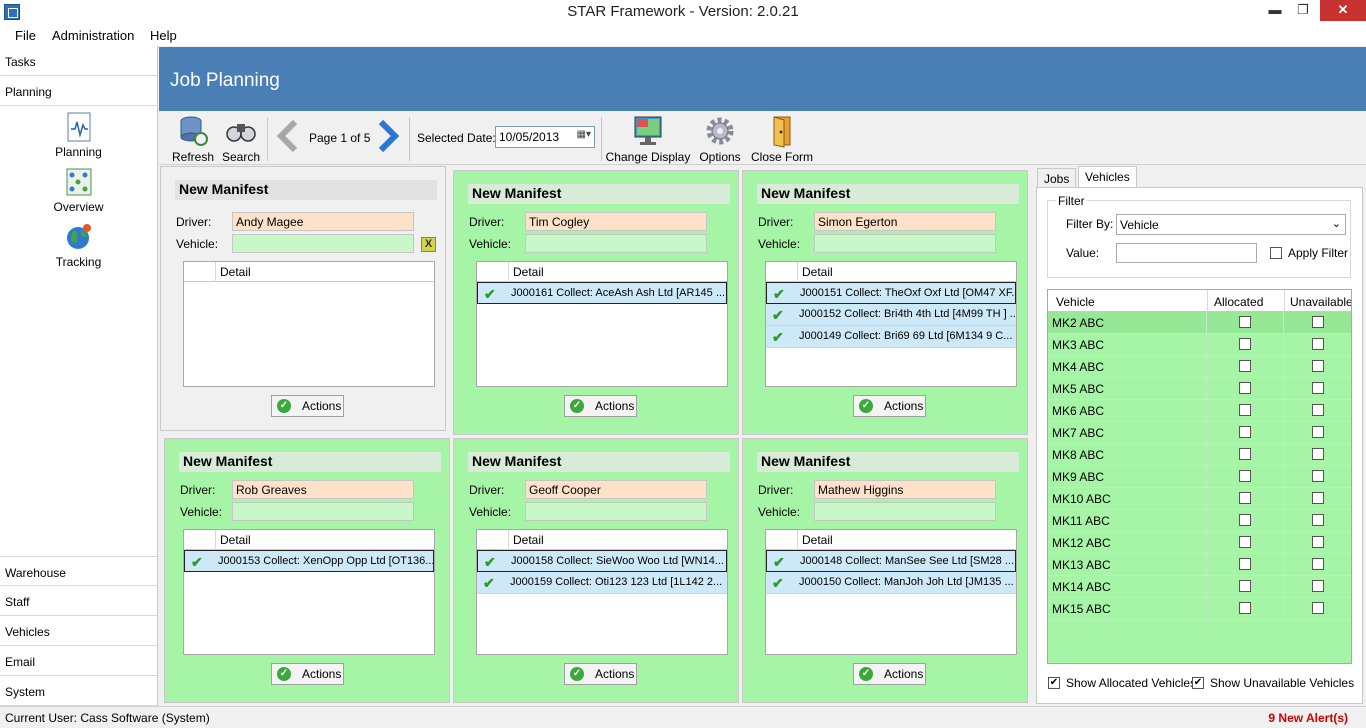 This screenshot has height=728, width=1366. What do you see at coordinates (1198, 683) in the screenshot?
I see `show-unavailable-checkbox: ✔` at bounding box center [1198, 683].